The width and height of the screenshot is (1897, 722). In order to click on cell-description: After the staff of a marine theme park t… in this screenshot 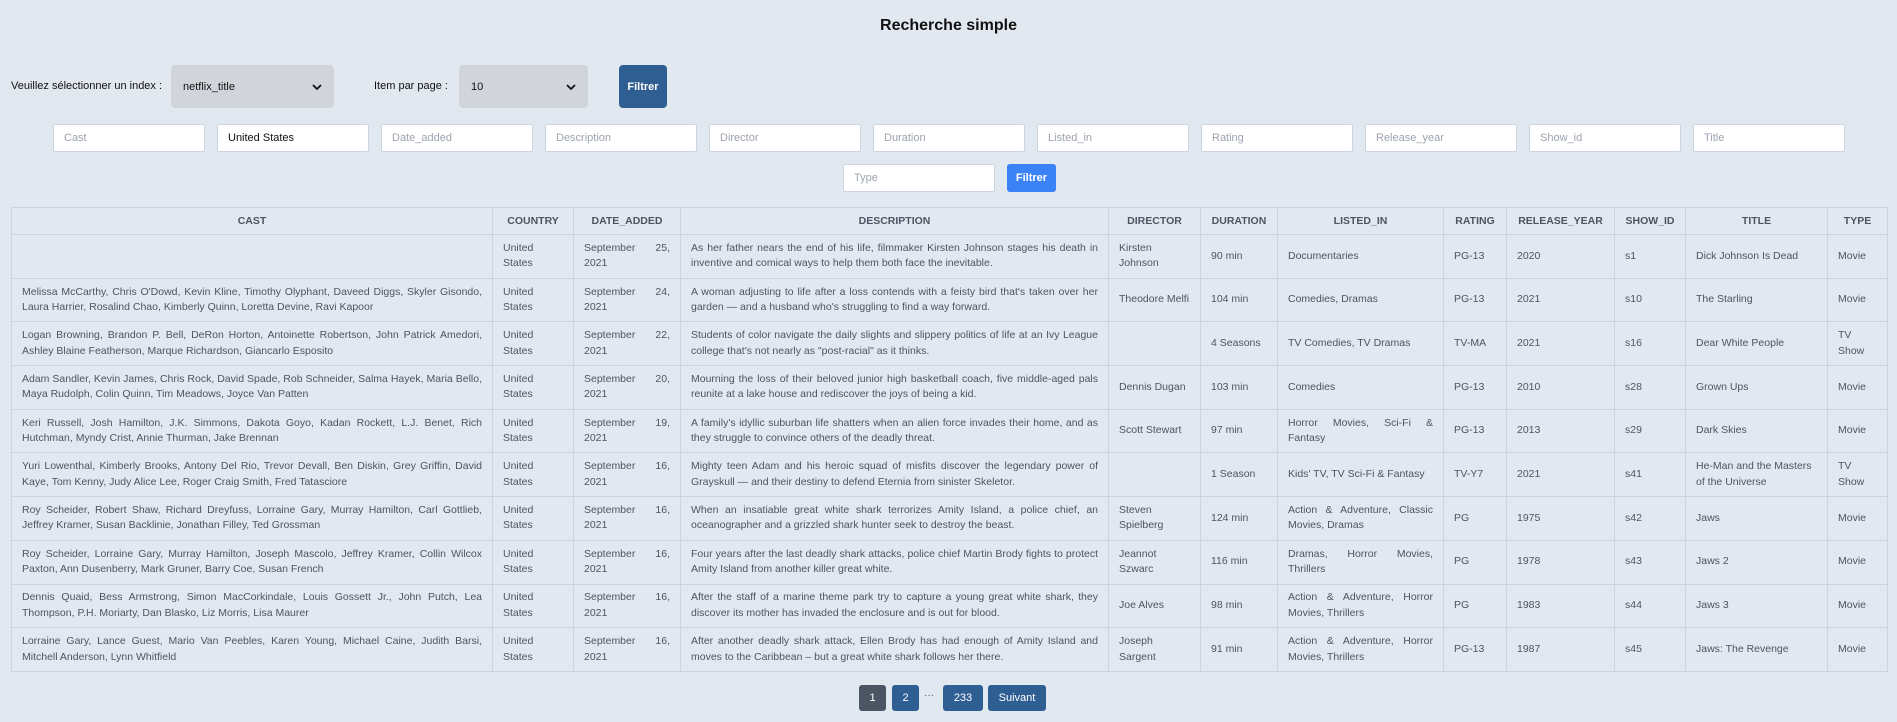, I will do `click(894, 606)`.